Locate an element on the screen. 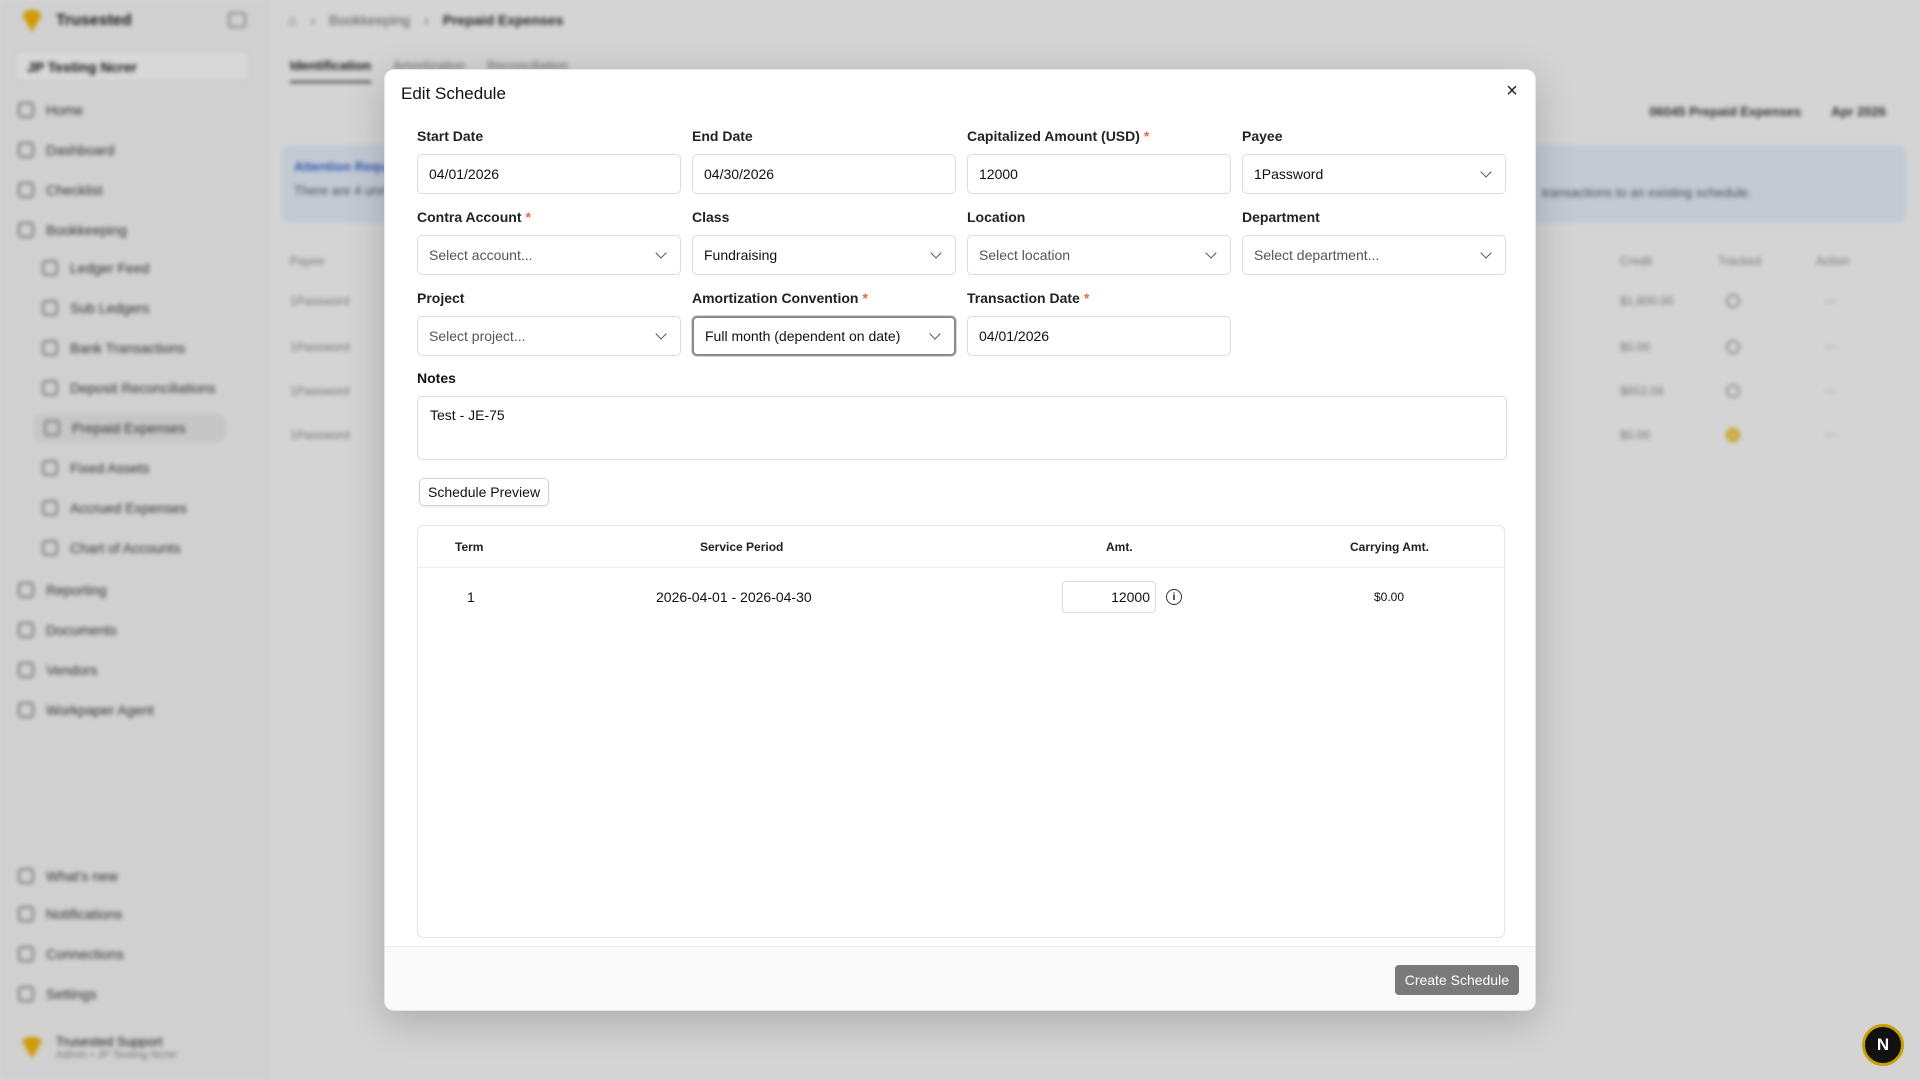 The height and width of the screenshot is (1080, 1920). close-icon: × is located at coordinates (1512, 91).